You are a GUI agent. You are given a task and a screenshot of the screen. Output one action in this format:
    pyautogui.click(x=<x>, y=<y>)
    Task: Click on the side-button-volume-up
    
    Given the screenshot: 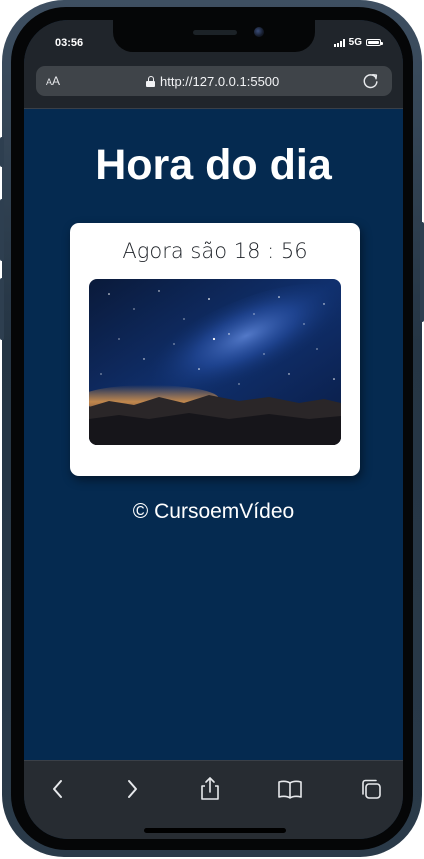 What is the action you would take?
    pyautogui.click(x=2, y=230)
    